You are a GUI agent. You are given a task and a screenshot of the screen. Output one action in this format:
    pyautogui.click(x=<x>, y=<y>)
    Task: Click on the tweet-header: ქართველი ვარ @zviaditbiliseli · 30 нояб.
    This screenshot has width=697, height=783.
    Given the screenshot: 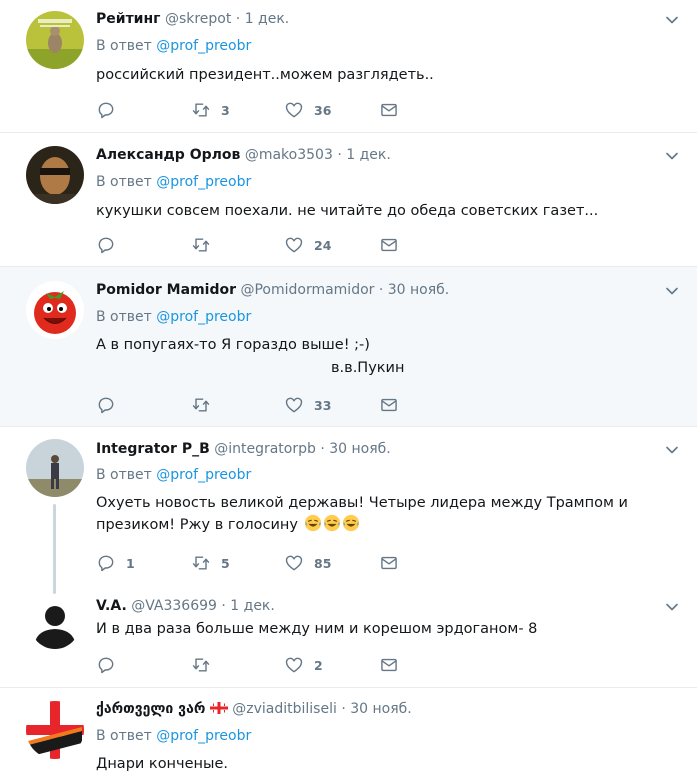 What is the action you would take?
    pyautogui.click(x=254, y=709)
    